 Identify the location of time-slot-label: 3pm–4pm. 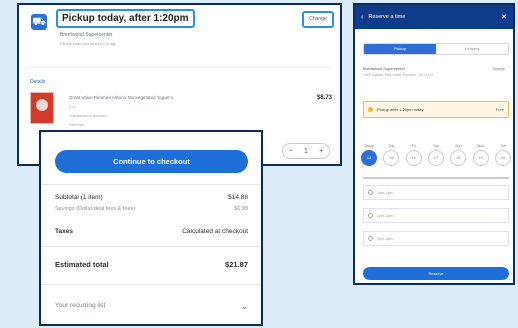
(385, 238).